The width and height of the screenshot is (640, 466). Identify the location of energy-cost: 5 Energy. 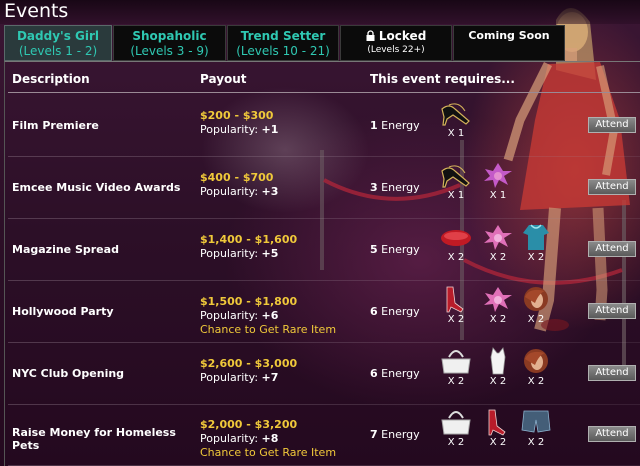
(395, 249).